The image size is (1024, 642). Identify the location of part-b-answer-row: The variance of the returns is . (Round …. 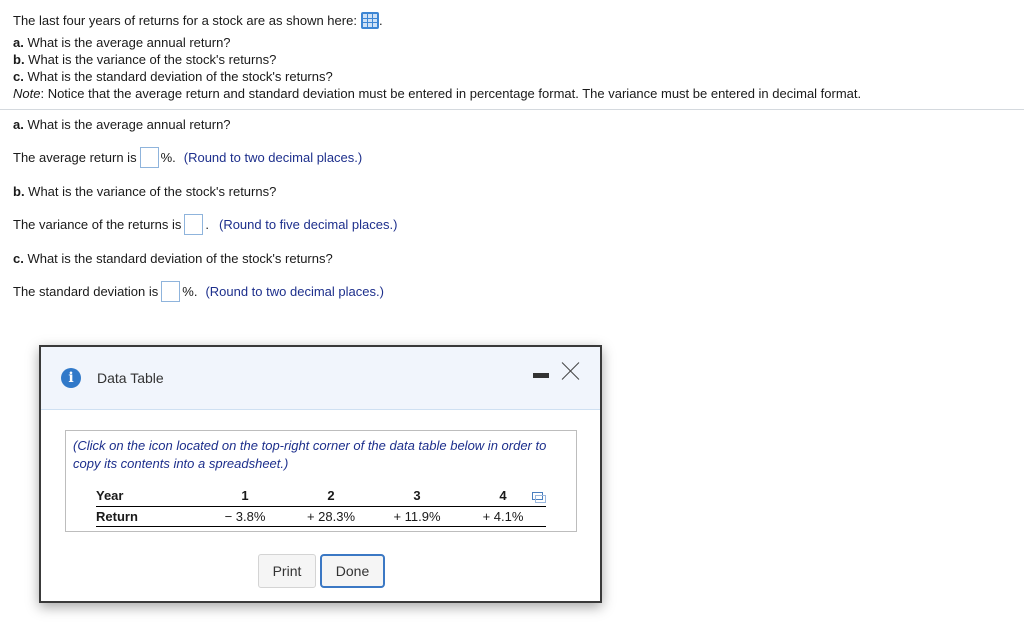
(205, 224).